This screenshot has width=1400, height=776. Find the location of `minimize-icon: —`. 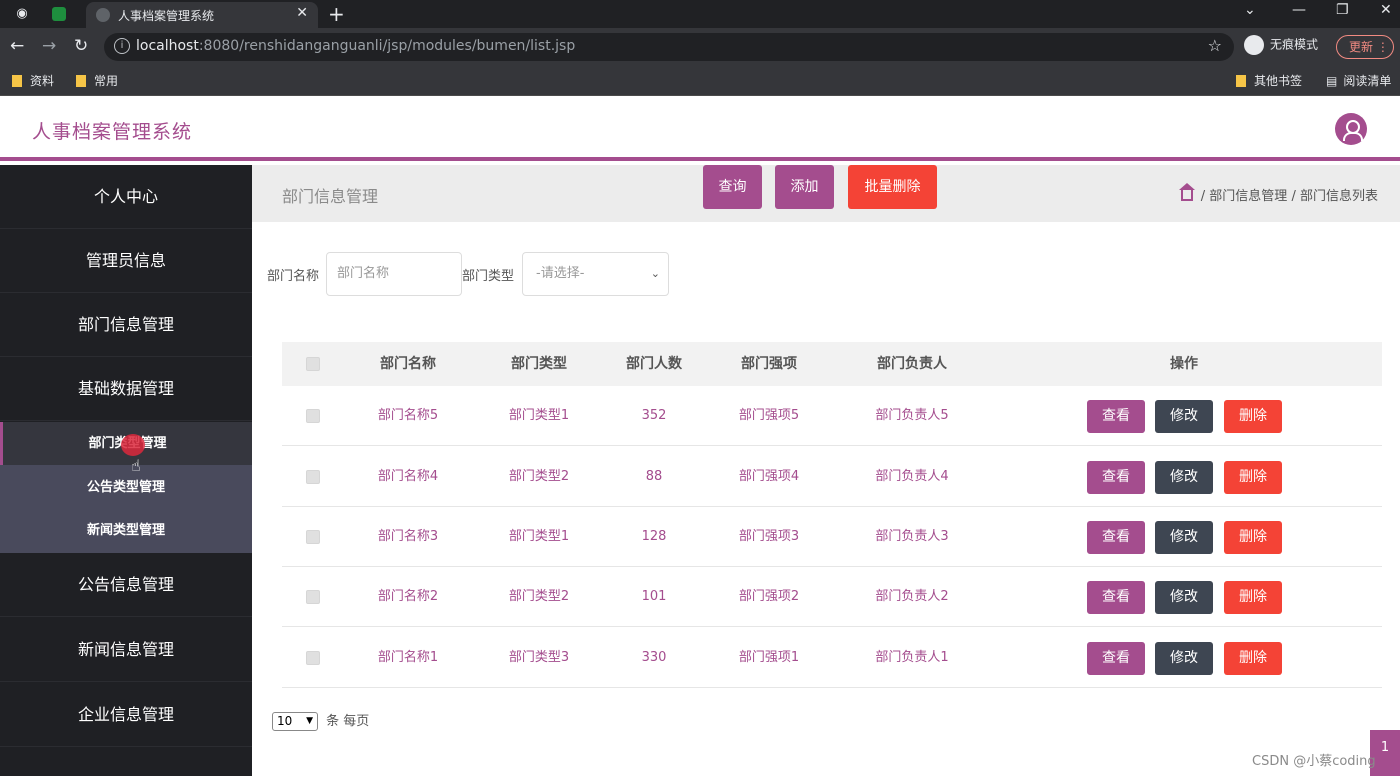

minimize-icon: — is located at coordinates (1299, 10).